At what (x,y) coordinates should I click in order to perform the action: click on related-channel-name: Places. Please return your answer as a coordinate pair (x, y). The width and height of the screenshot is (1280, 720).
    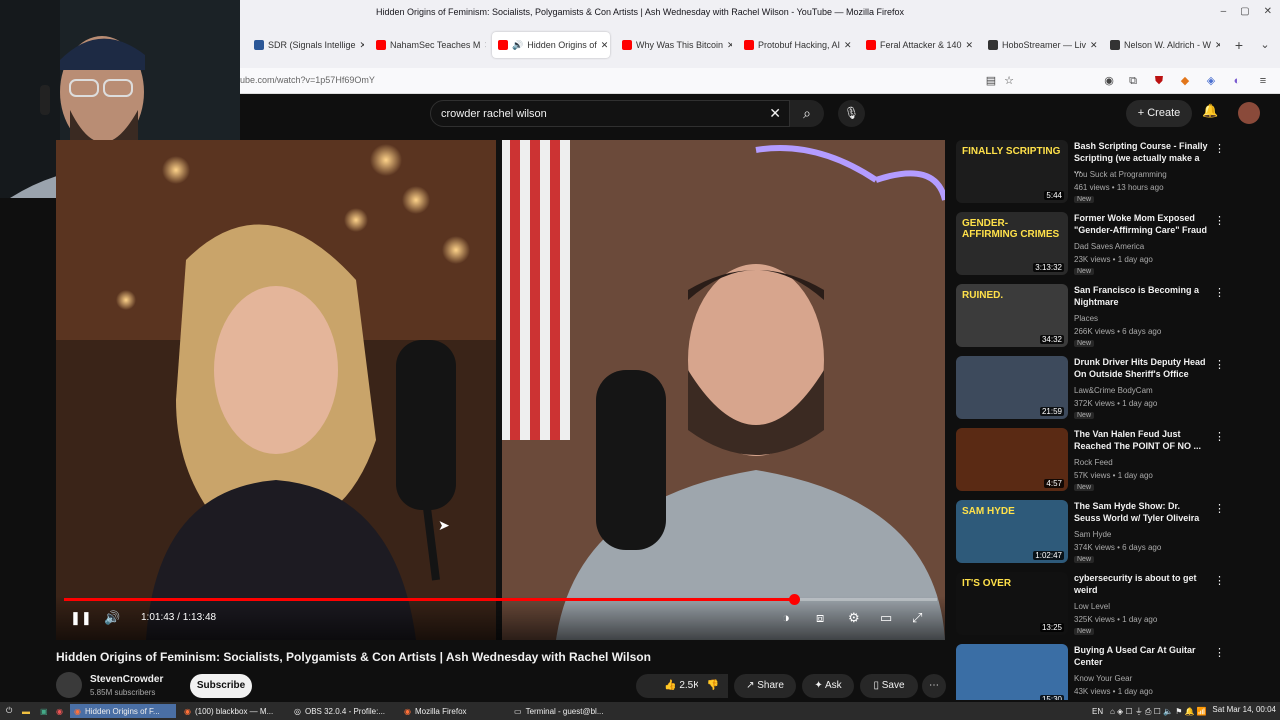
    Looking at the image, I should click on (1086, 318).